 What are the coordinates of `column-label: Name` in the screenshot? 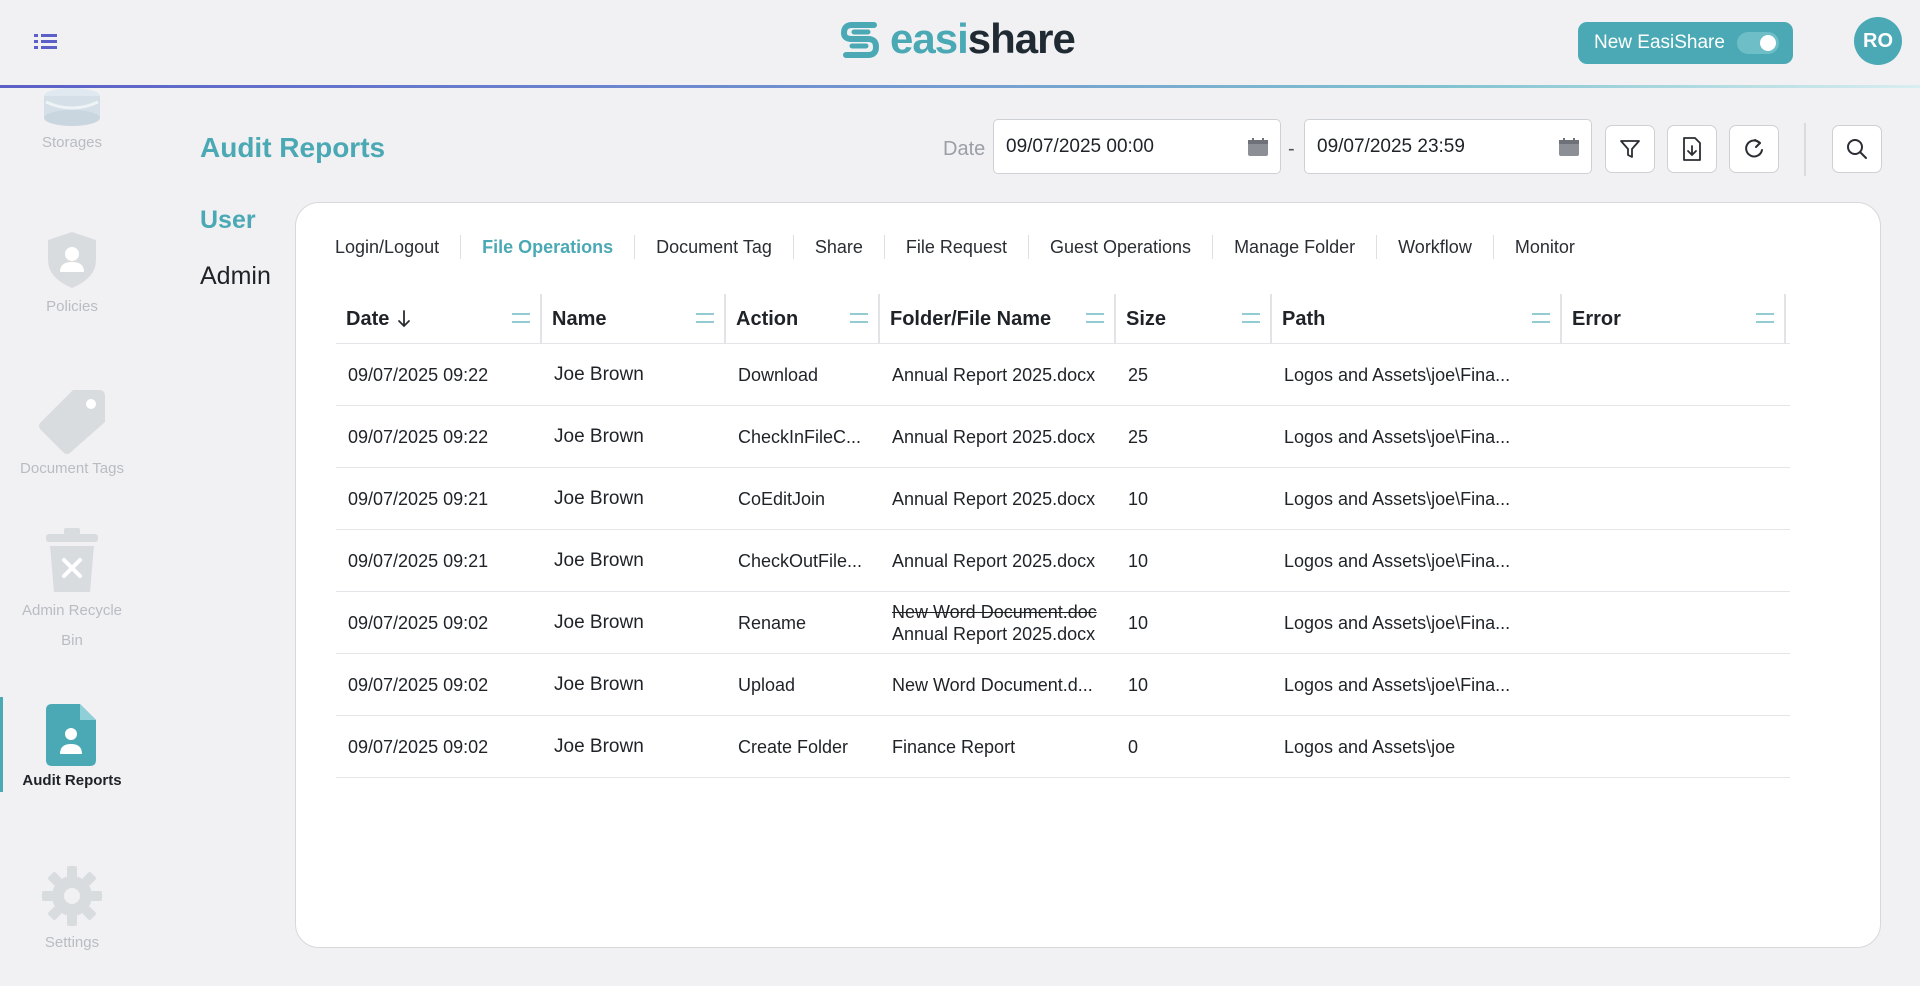 It's located at (579, 318).